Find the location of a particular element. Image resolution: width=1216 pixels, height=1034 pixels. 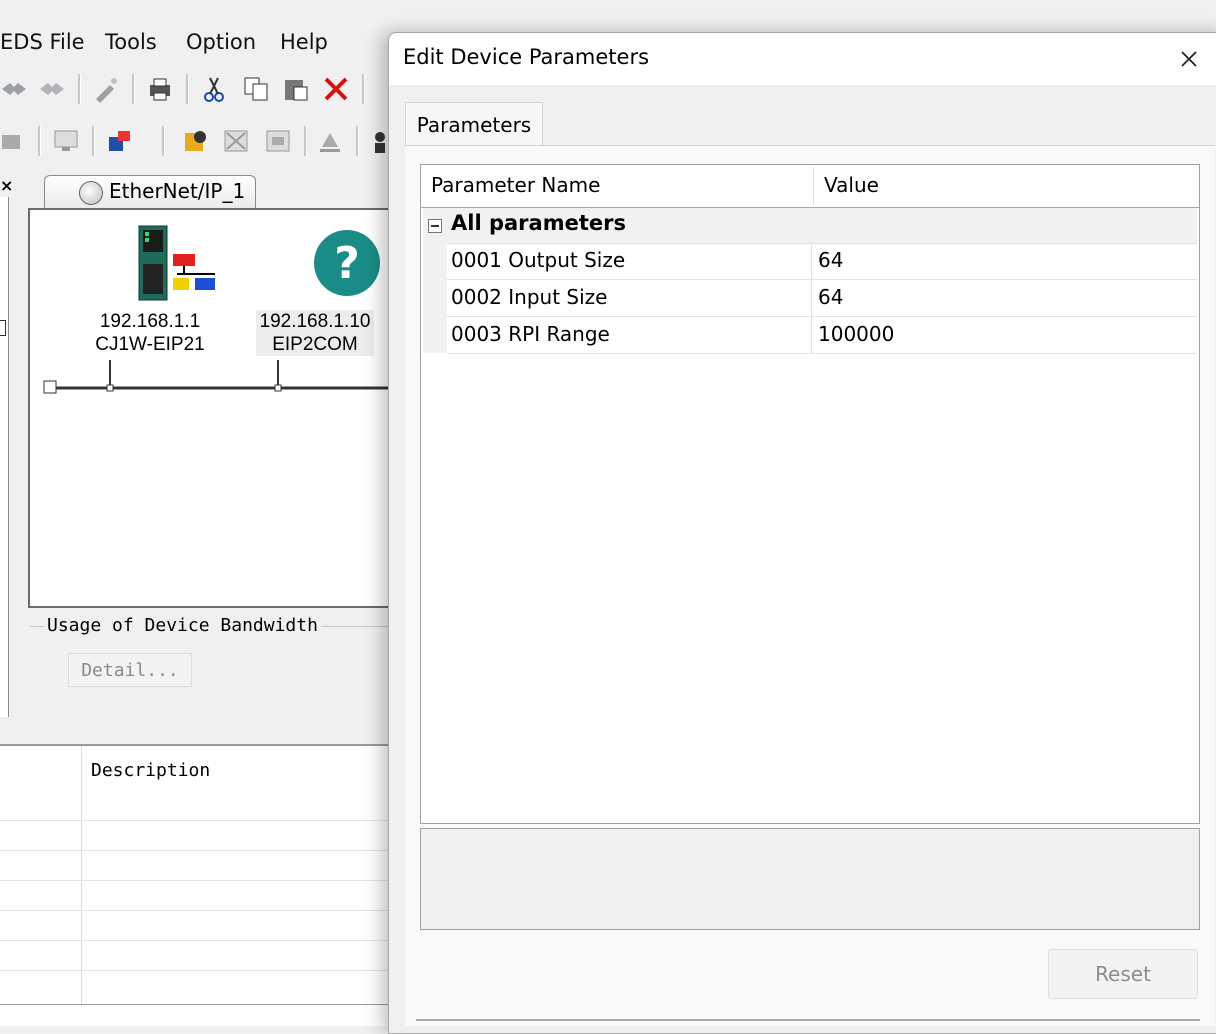

header-separator is located at coordinates (813, 186).